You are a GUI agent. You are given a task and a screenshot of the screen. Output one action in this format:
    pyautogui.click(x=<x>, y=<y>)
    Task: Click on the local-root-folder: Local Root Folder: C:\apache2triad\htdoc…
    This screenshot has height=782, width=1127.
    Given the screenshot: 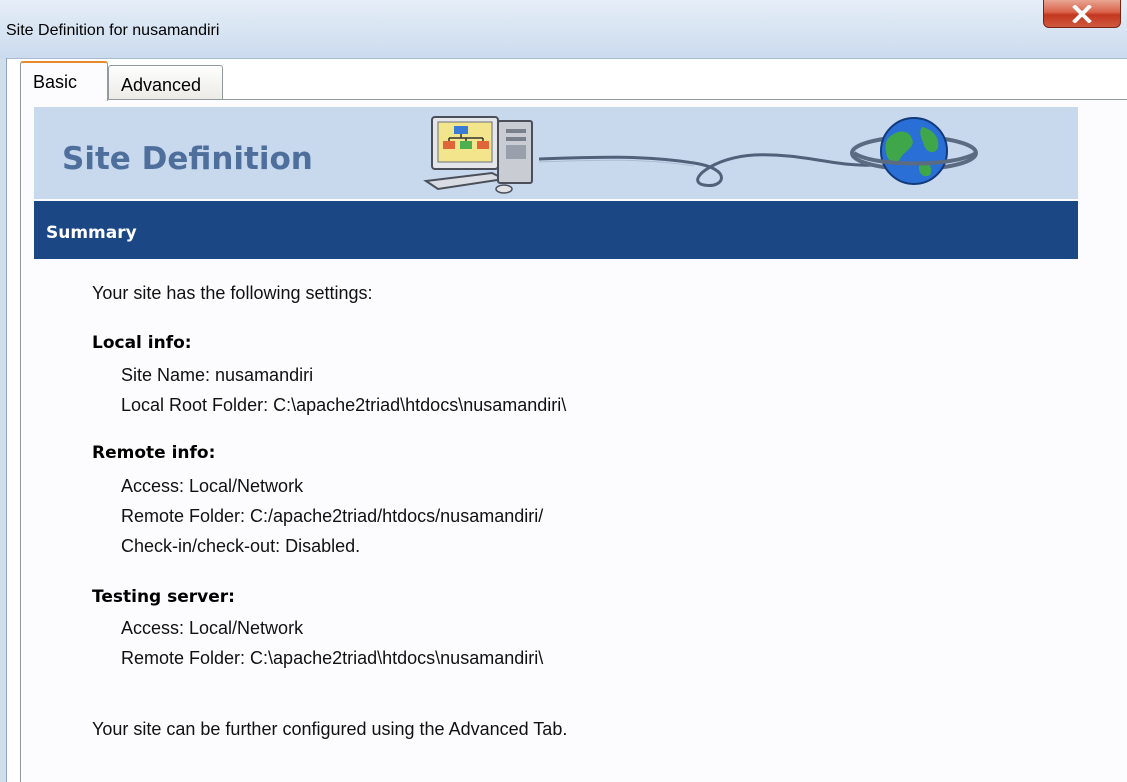 What is the action you would take?
    pyautogui.click(x=344, y=405)
    